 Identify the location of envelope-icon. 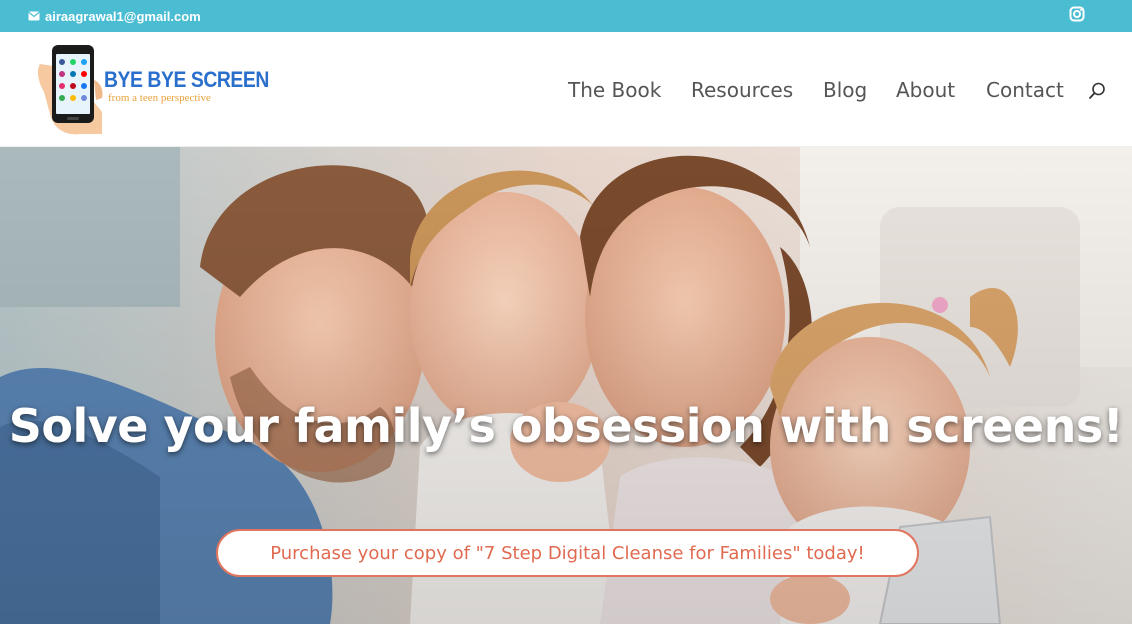
(34, 16).